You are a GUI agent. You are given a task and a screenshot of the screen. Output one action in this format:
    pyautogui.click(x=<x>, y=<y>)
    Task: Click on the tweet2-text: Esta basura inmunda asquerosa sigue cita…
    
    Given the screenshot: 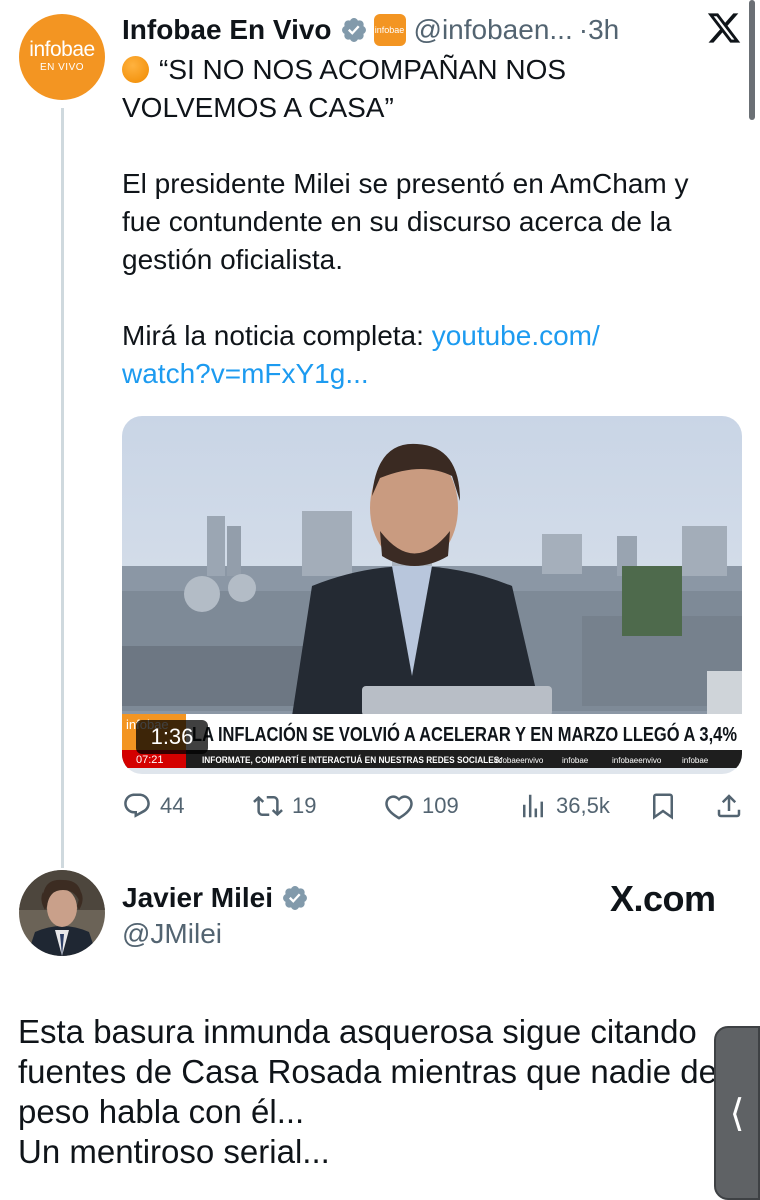 What is the action you would take?
    pyautogui.click(x=368, y=1092)
    